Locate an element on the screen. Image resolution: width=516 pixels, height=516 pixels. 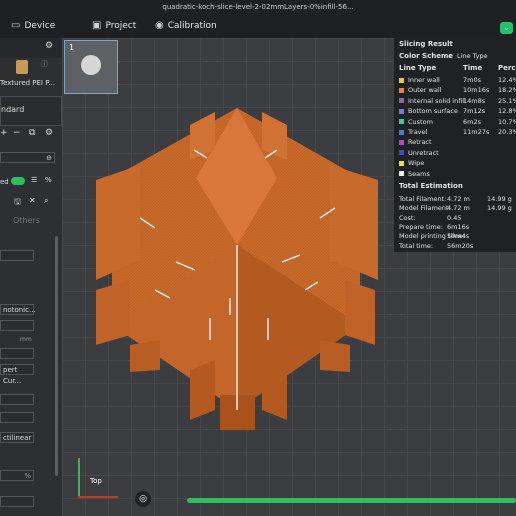
legend-row-time: 14m8s is located at coordinates (474, 100).